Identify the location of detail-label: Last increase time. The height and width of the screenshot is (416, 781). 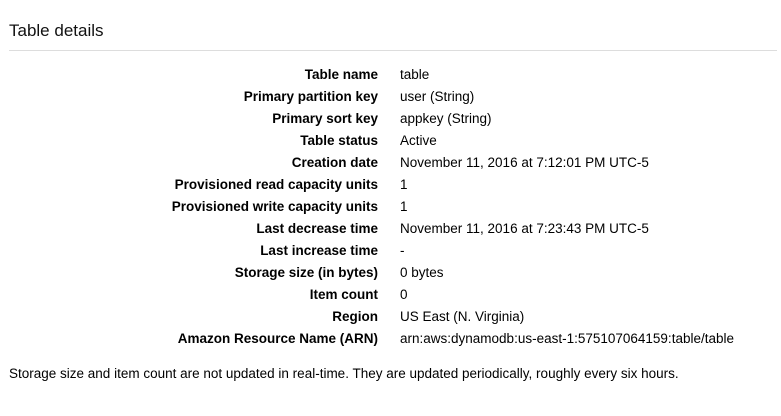
(319, 250).